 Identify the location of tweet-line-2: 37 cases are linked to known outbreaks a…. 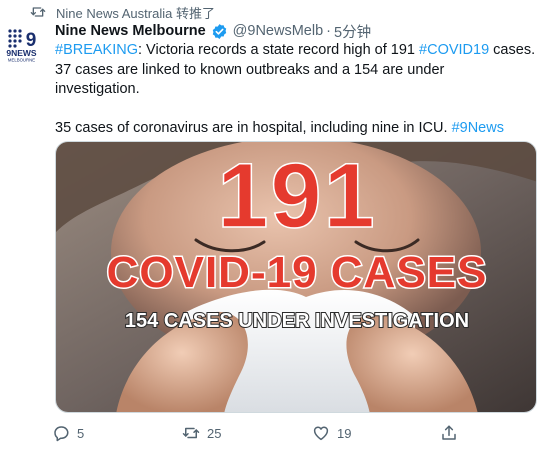
(250, 69).